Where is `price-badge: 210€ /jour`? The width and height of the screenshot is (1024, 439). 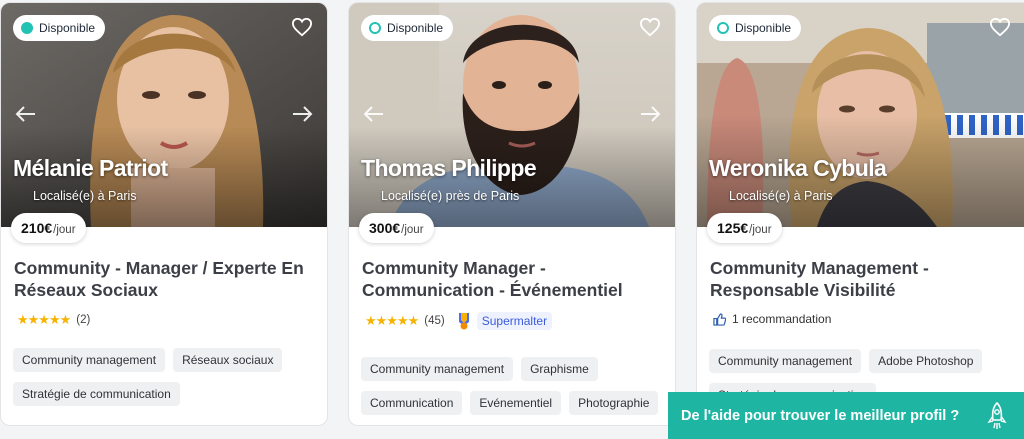 price-badge: 210€ /jour is located at coordinates (48, 228).